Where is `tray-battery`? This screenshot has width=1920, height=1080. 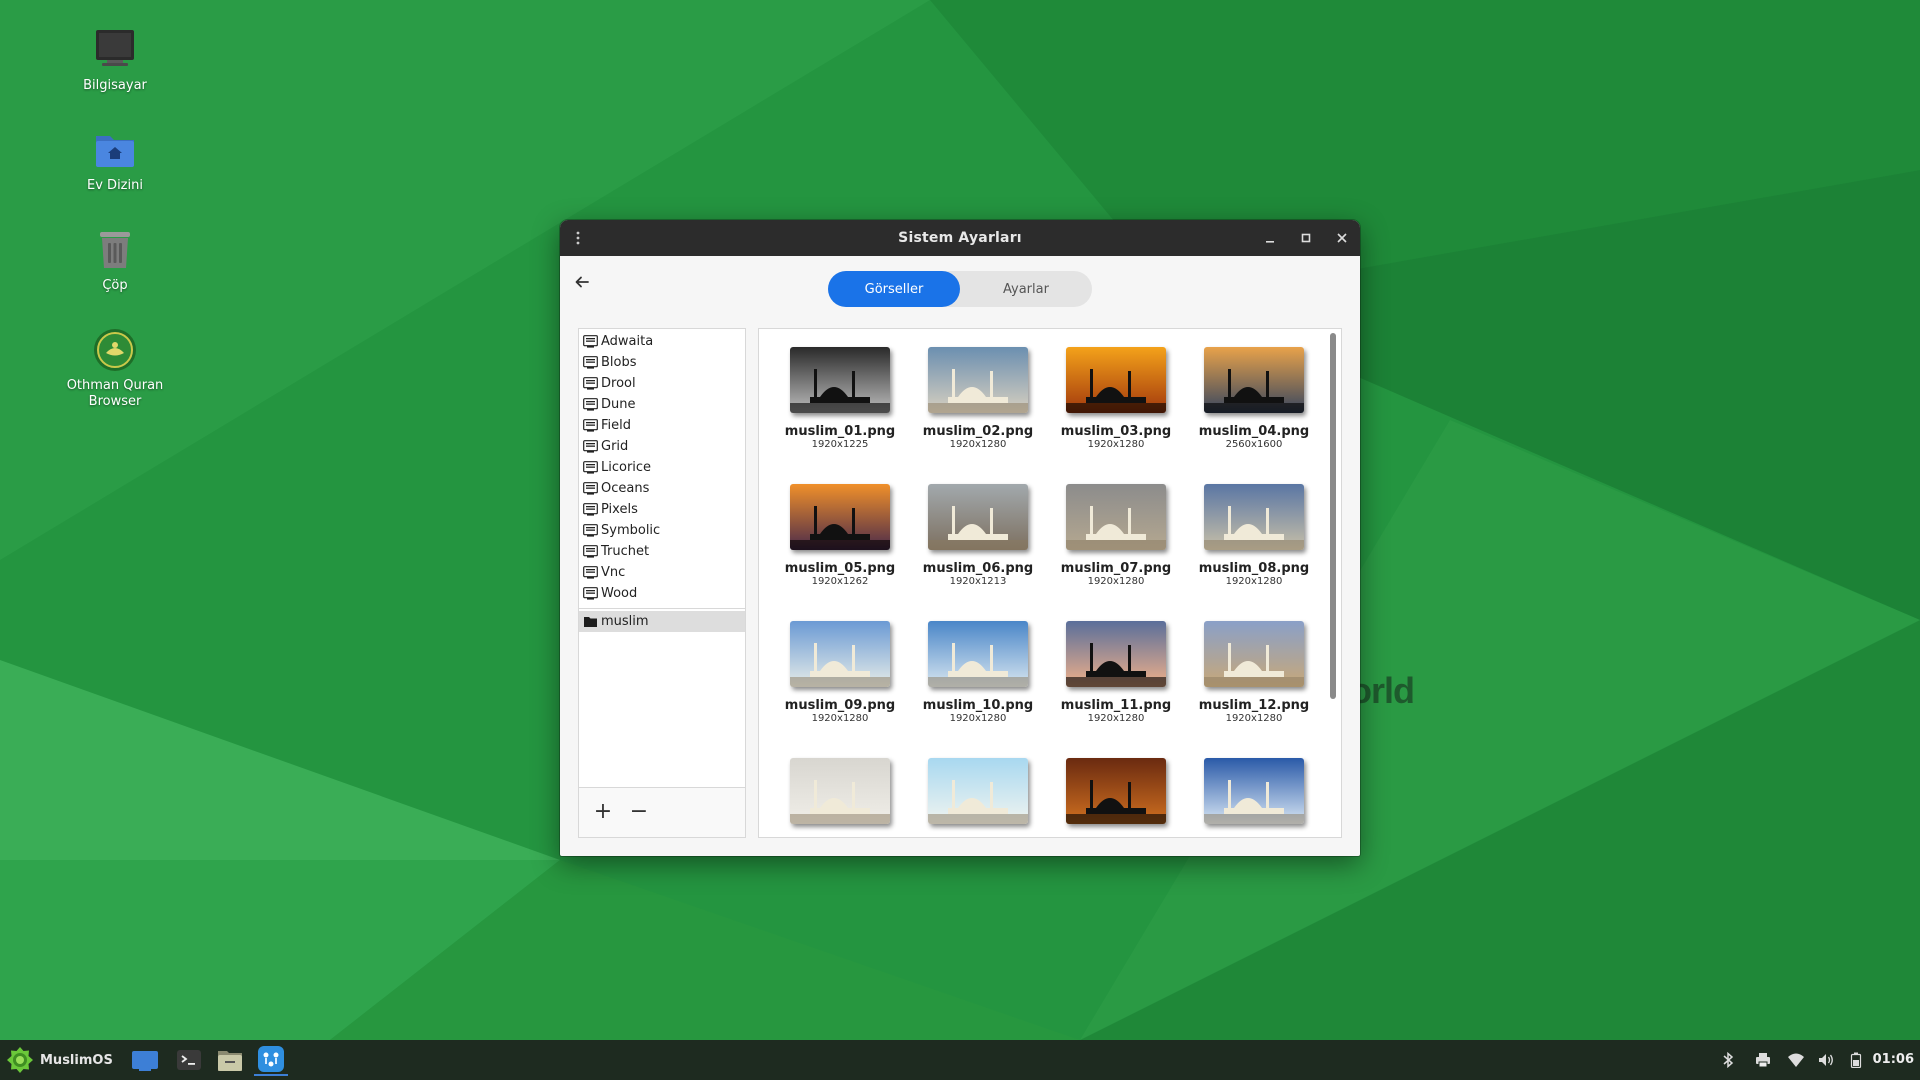
tray-battery is located at coordinates (1856, 1060).